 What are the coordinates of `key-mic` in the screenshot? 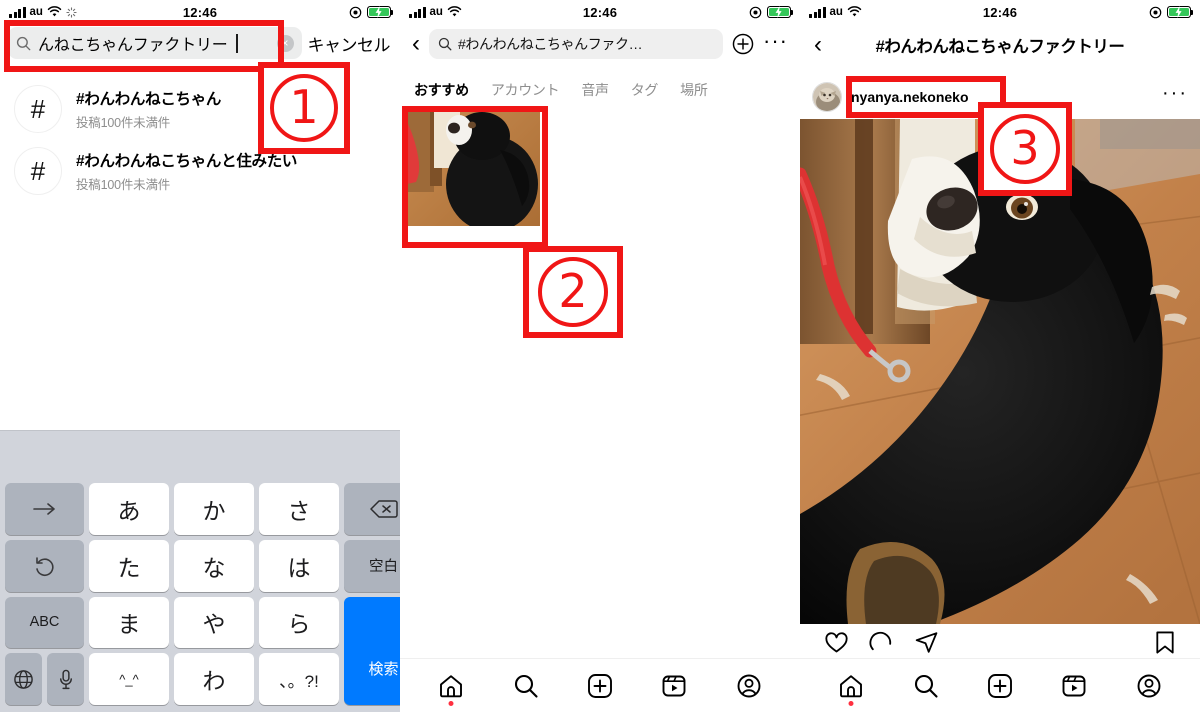 It's located at (65, 679).